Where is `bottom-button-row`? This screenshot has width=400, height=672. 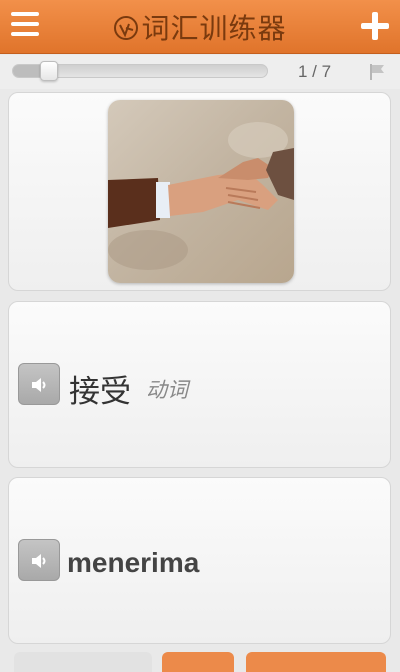 bottom-button-row is located at coordinates (200, 662).